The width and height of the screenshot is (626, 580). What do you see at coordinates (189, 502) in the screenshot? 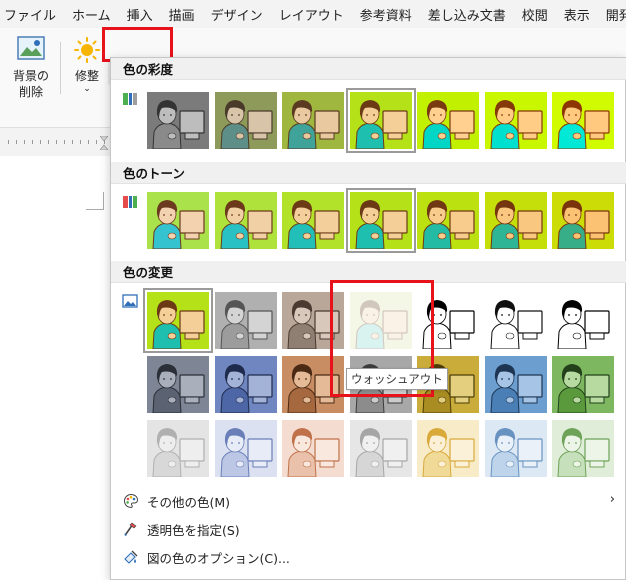
I see `more-colors-label: その他の色(M)` at bounding box center [189, 502].